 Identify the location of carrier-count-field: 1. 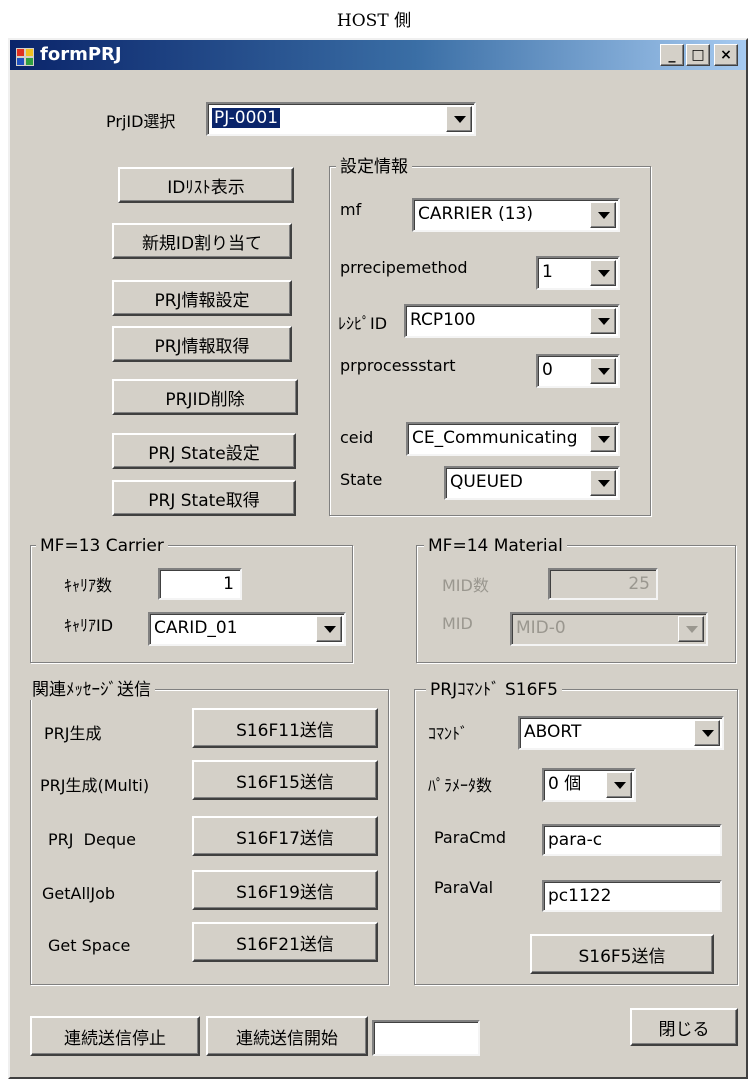
(200, 584).